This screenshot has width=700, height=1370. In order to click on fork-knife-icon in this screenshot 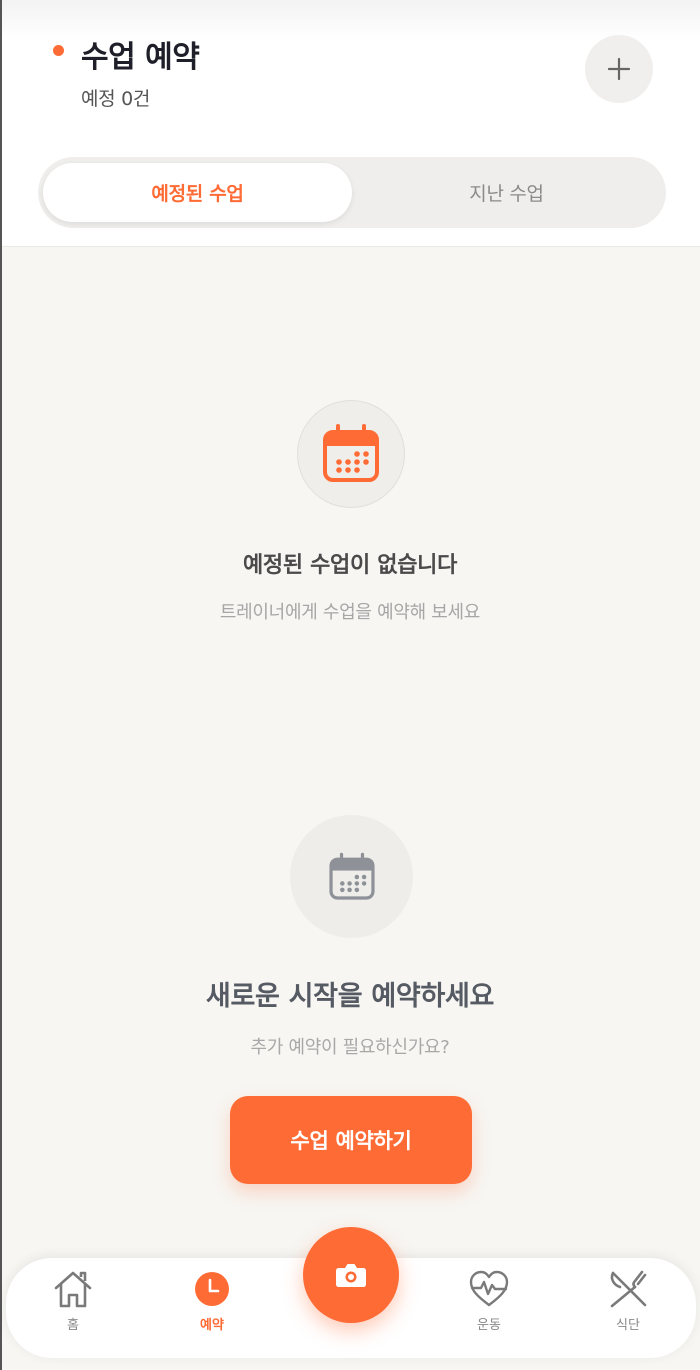, I will do `click(628, 1289)`.